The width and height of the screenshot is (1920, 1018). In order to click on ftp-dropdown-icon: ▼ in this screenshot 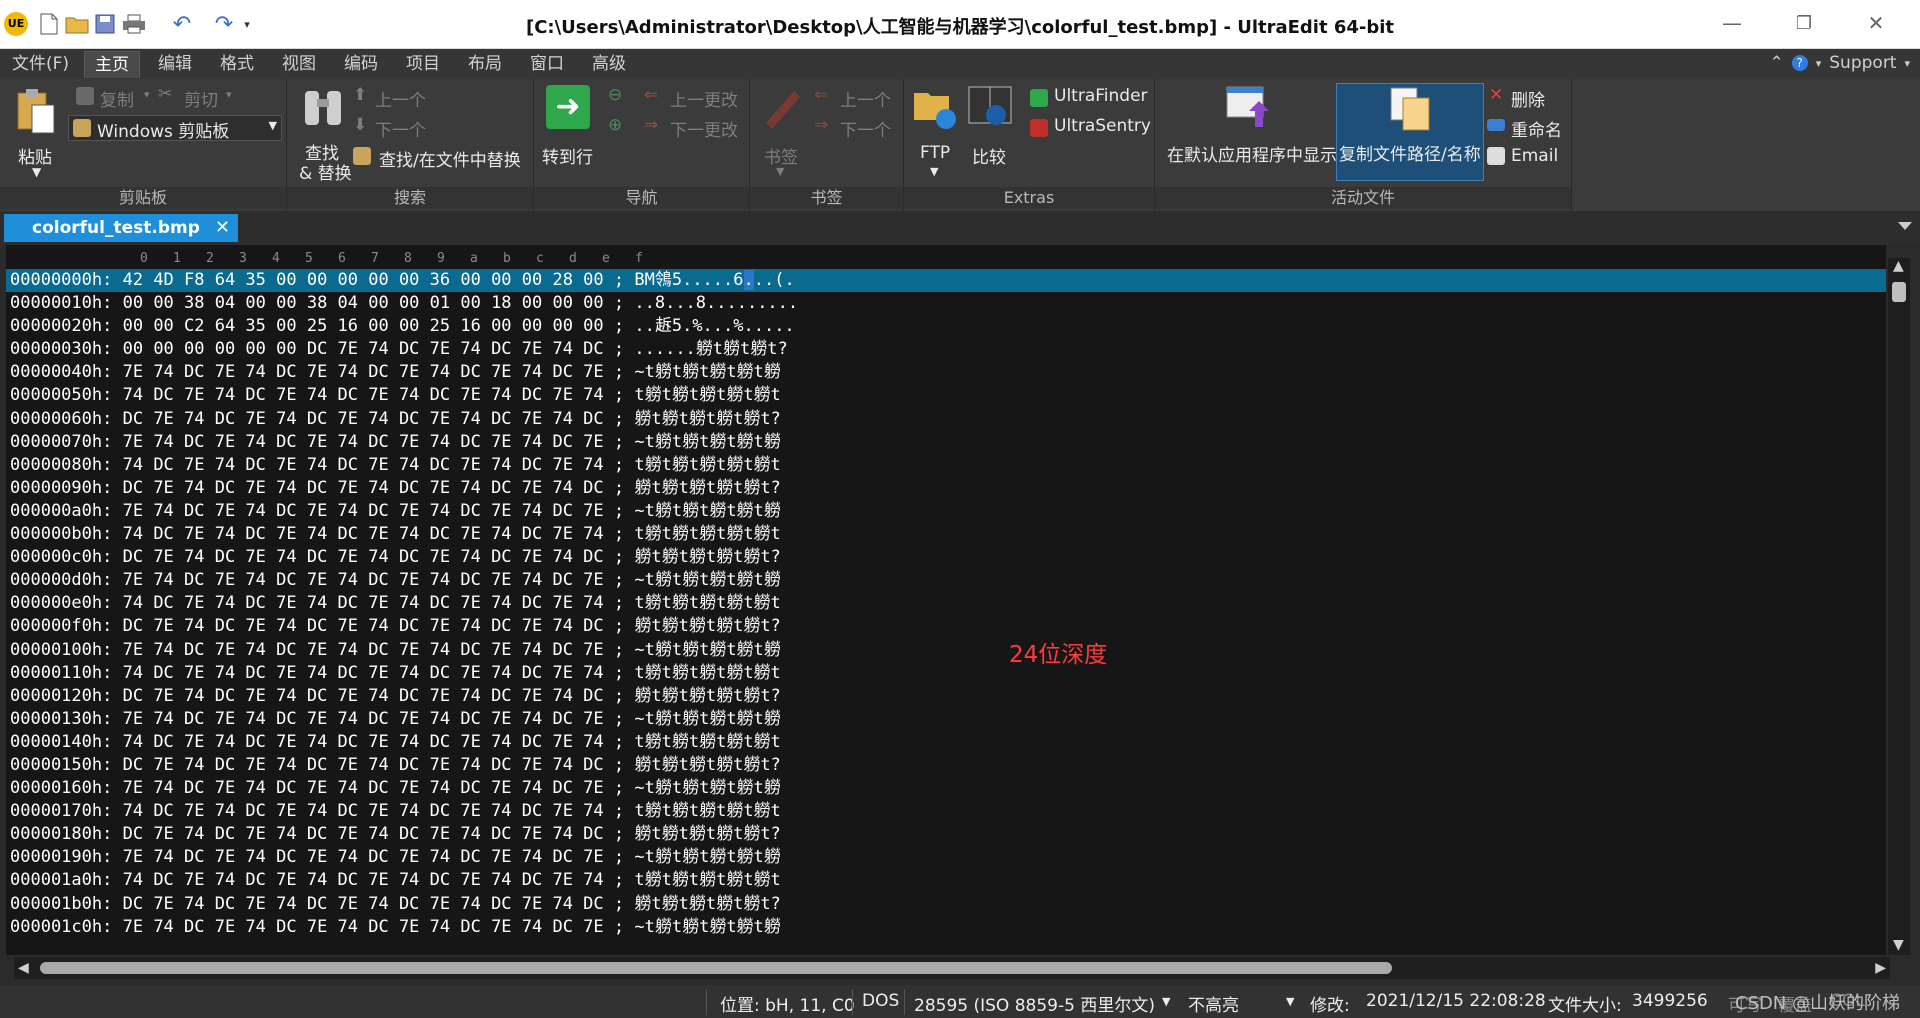, I will do `click(934, 171)`.